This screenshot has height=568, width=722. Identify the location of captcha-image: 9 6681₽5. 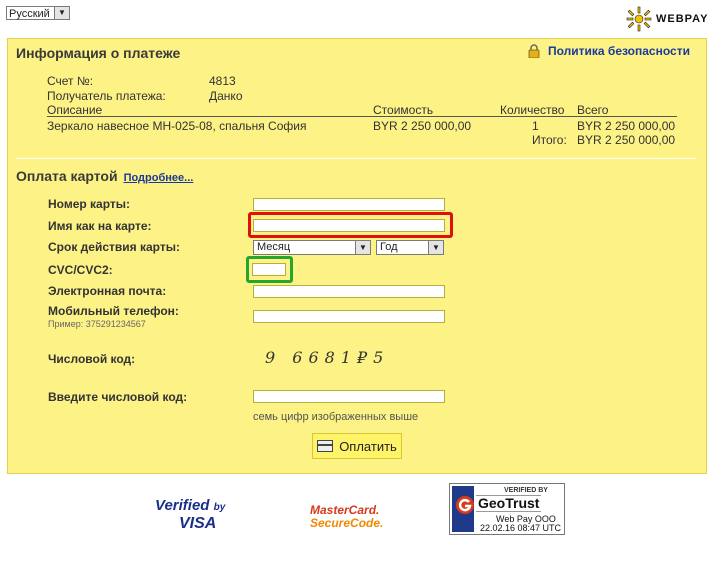
(355, 358).